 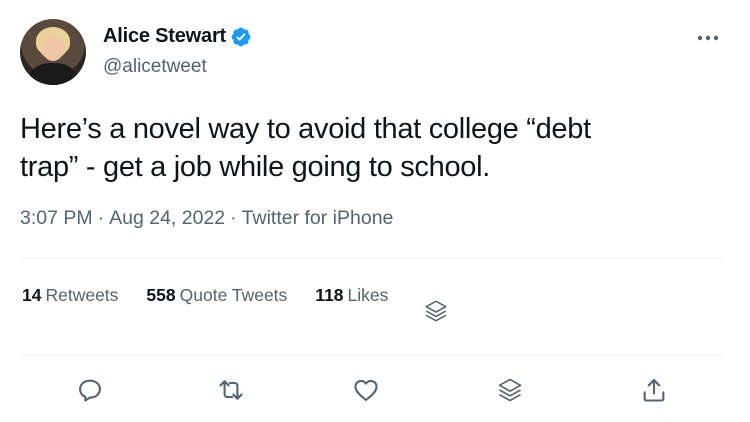 What do you see at coordinates (32, 295) in the screenshot?
I see `retweets-count: 14` at bounding box center [32, 295].